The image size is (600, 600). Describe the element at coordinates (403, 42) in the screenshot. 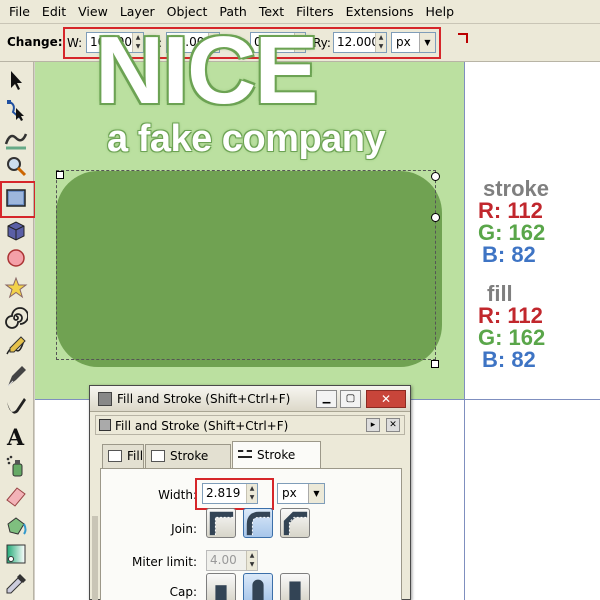

I see `unit-value: px` at that location.